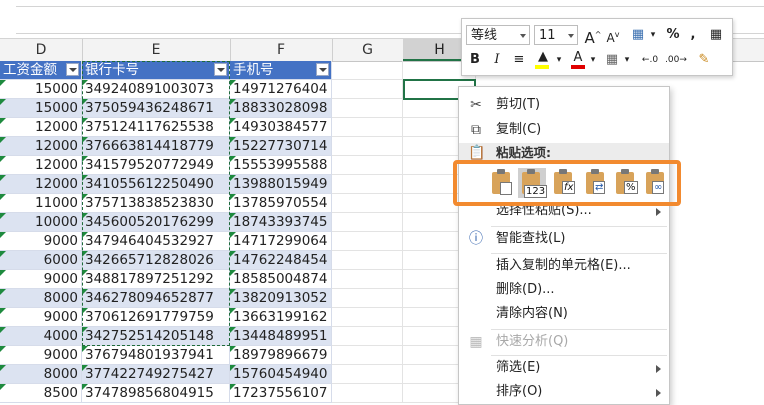 The width and height of the screenshot is (764, 405). Describe the element at coordinates (564, 314) in the screenshot. I see `menu-item-clear-contents: 清除内容(N)` at that location.